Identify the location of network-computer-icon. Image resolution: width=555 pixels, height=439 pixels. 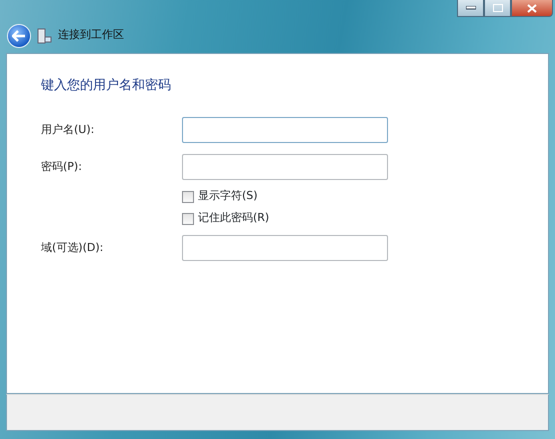
(44, 36).